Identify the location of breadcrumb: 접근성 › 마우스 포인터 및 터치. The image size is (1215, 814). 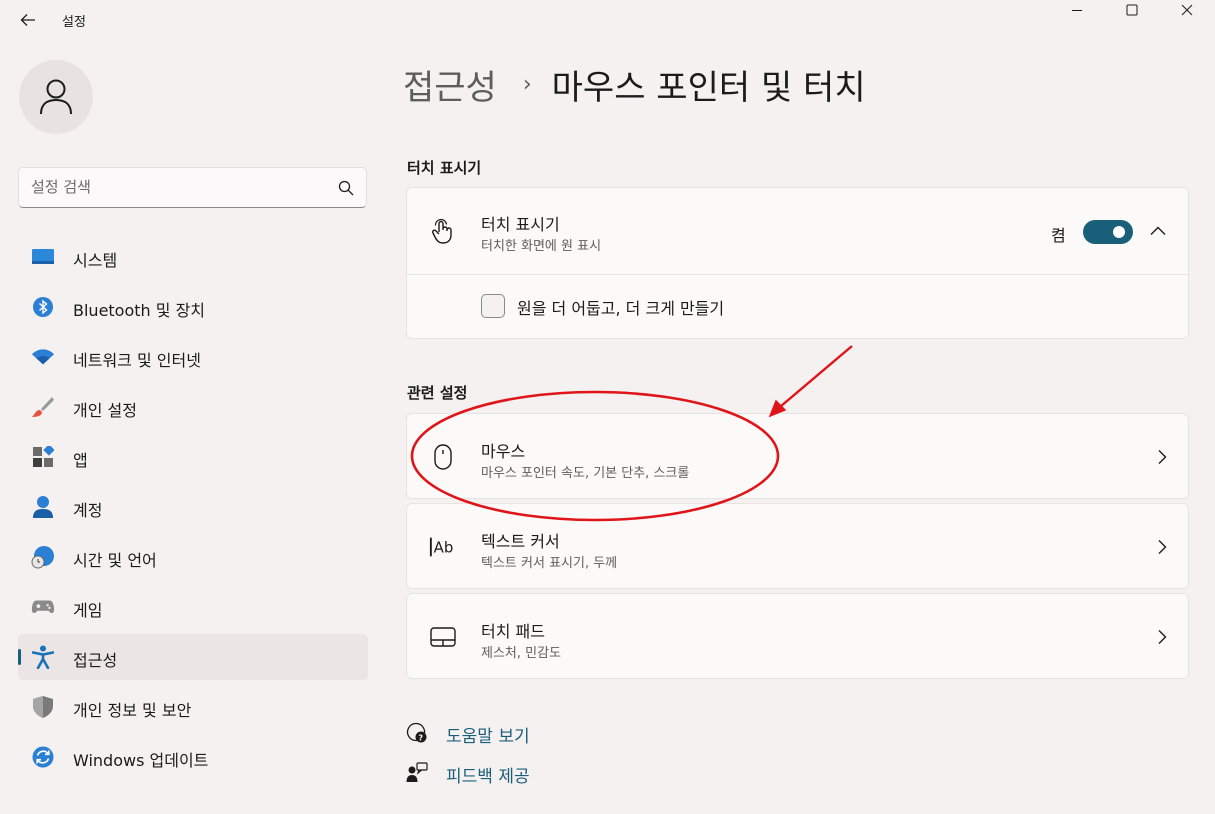
(634, 84).